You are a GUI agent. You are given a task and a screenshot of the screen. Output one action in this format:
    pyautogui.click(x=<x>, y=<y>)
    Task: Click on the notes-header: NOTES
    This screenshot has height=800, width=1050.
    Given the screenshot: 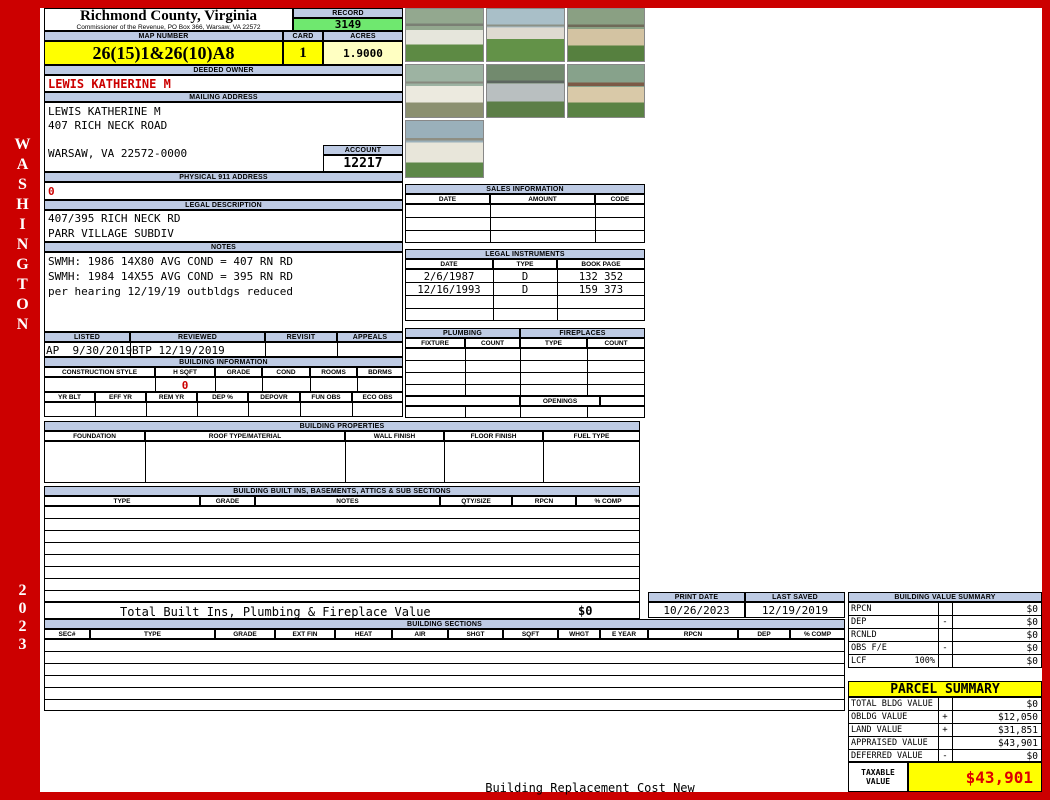 What is the action you would take?
    pyautogui.click(x=223, y=247)
    